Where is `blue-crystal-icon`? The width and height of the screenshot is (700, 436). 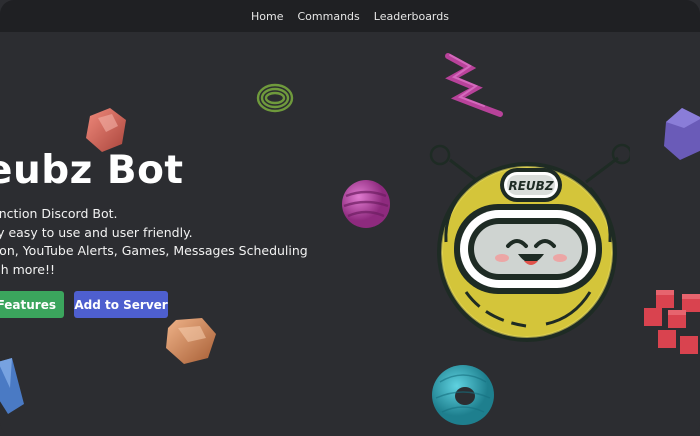
blue-crystal-icon is located at coordinates (12, 386).